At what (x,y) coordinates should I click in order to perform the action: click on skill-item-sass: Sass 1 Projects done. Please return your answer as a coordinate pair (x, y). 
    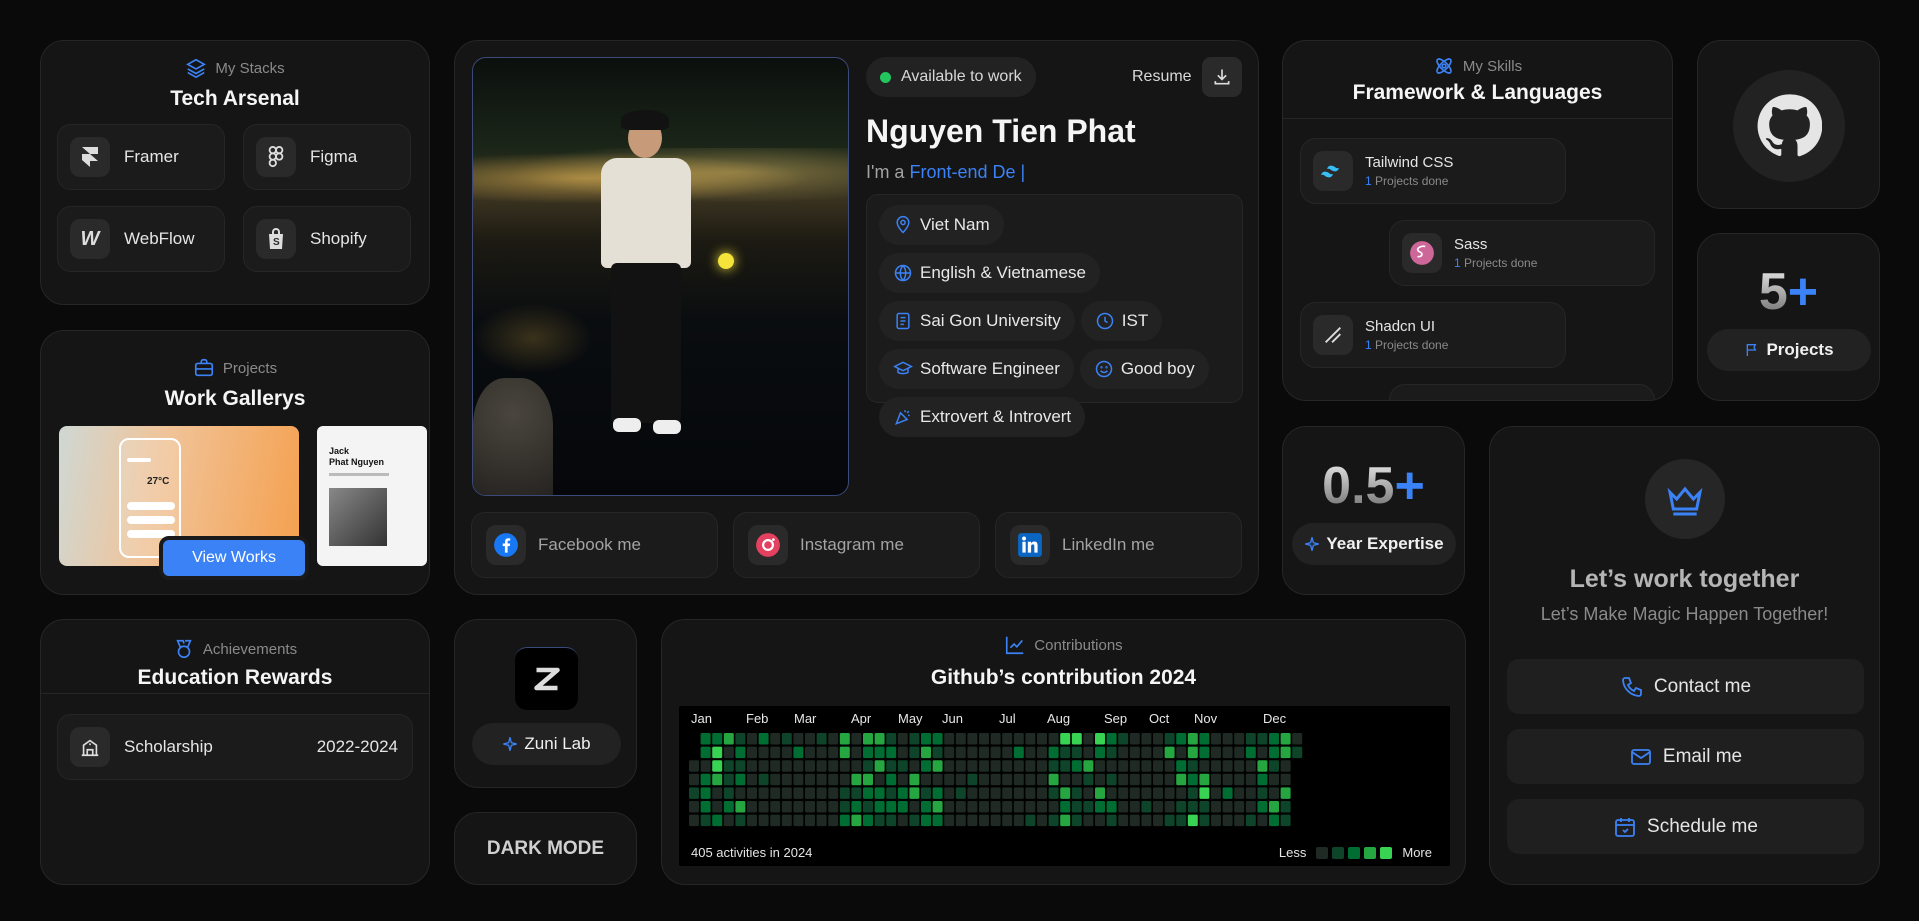
    Looking at the image, I should click on (1522, 253).